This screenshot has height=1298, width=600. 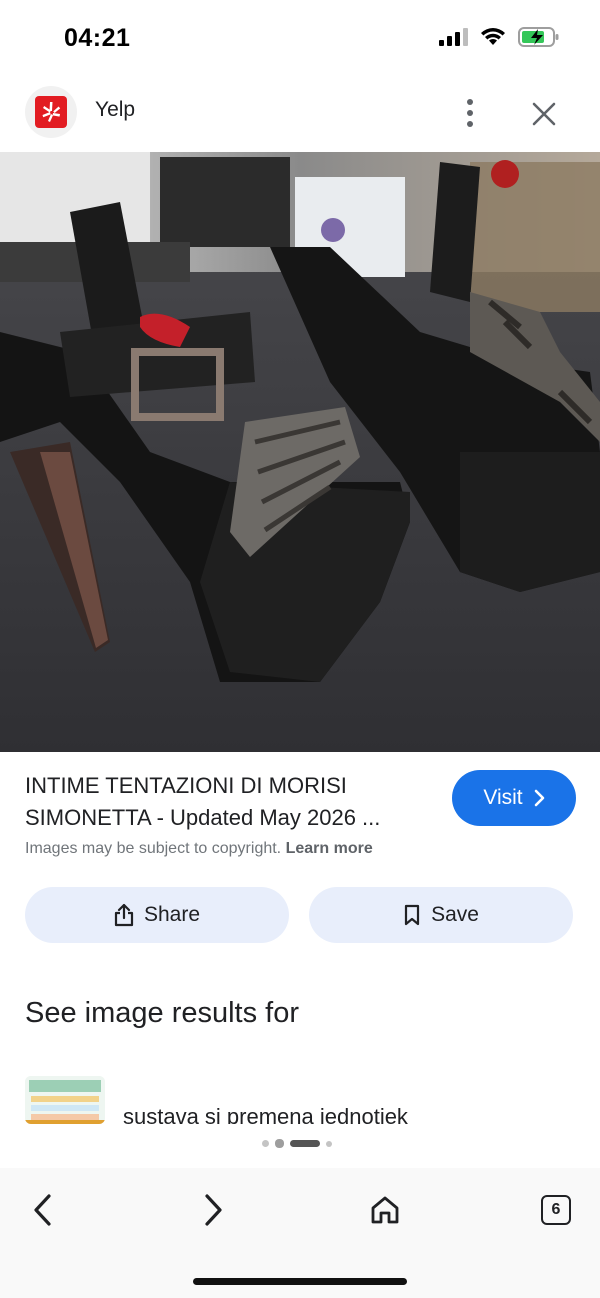 I want to click on status-icons, so click(x=499, y=37).